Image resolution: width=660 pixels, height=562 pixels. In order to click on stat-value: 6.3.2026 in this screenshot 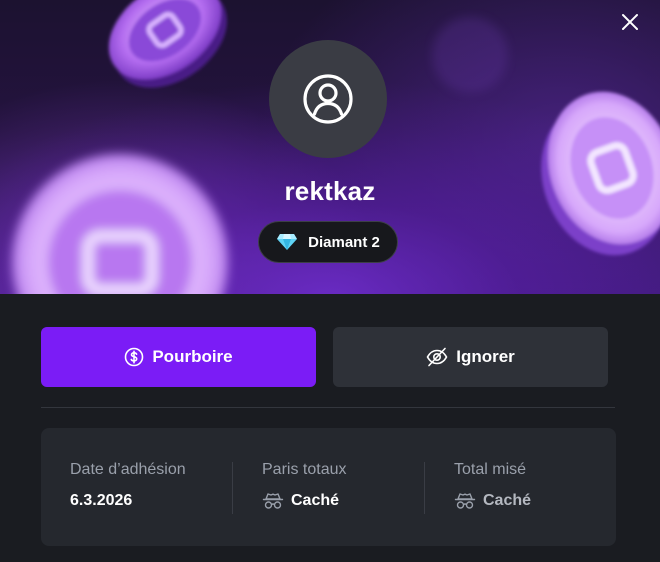, I will do `click(101, 501)`.